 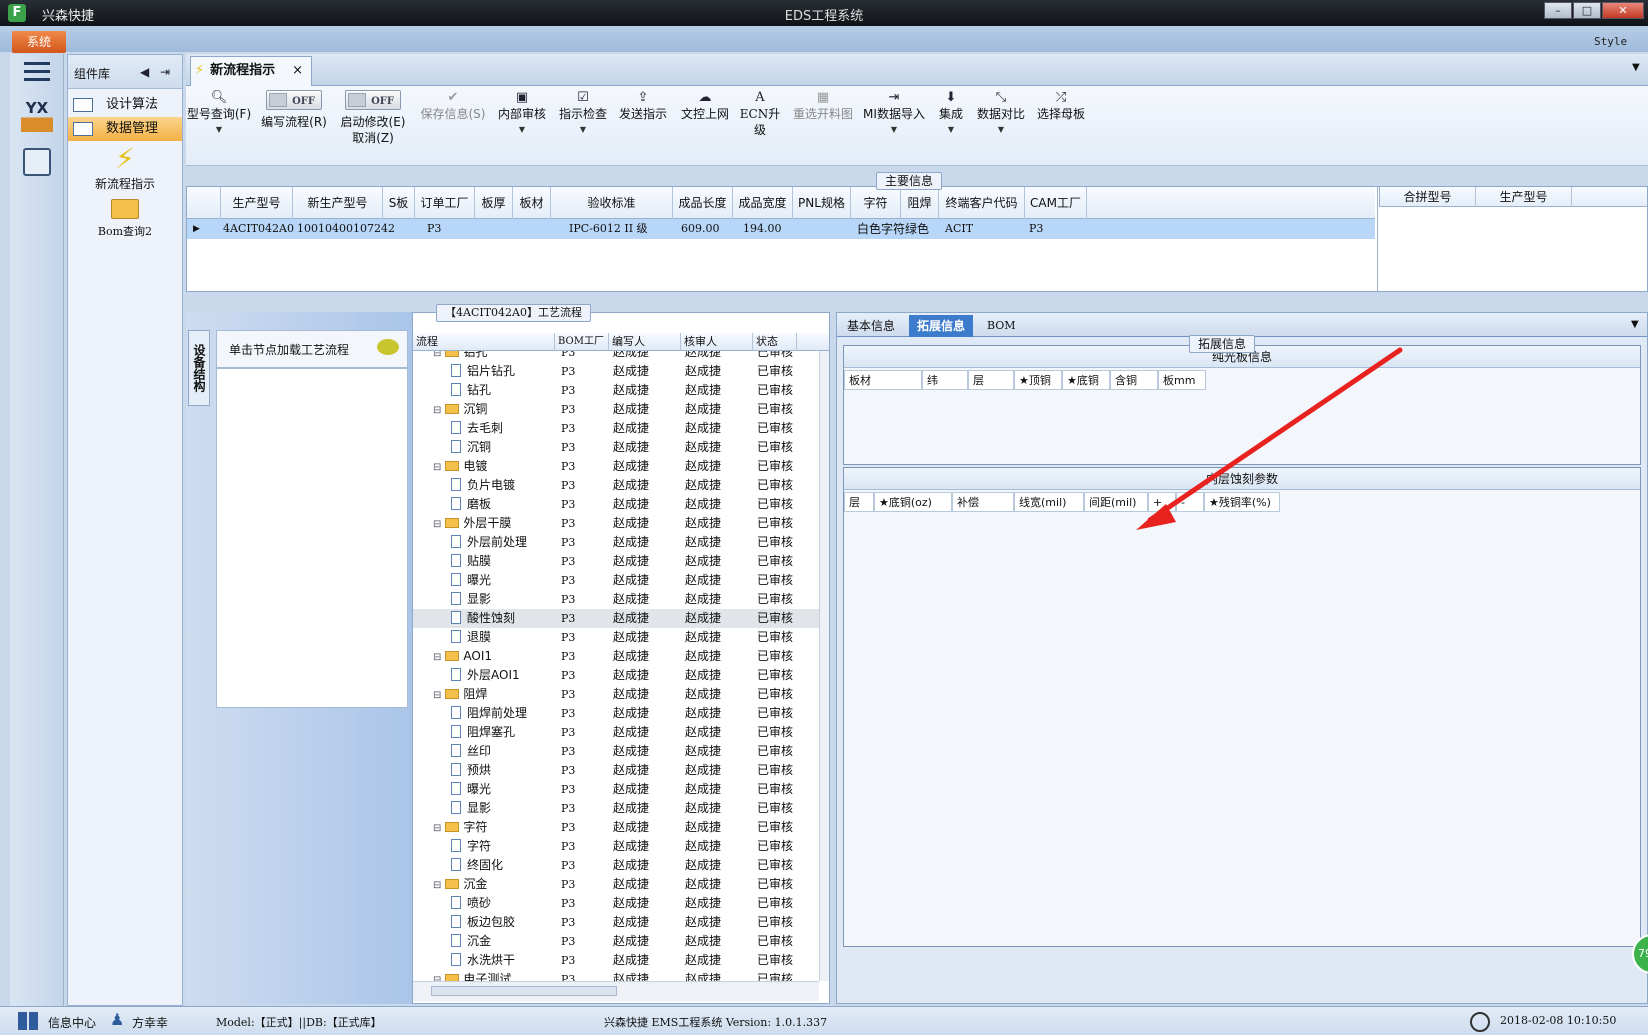 What do you see at coordinates (524, 991) in the screenshot?
I see `scroll-thumb` at bounding box center [524, 991].